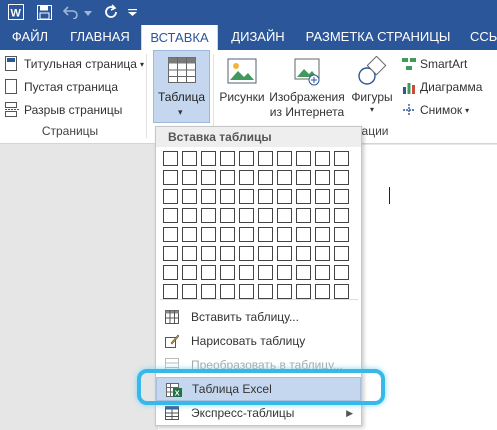 The image size is (497, 430). Describe the element at coordinates (111, 12) in the screenshot. I see `redo-icon` at that location.